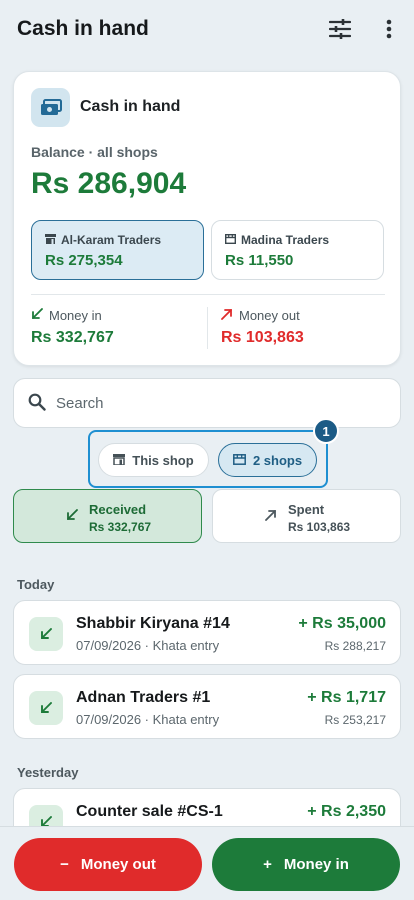 The width and height of the screenshot is (414, 900). What do you see at coordinates (48, 772) in the screenshot?
I see `section-header-yesterday: Yesterday` at bounding box center [48, 772].